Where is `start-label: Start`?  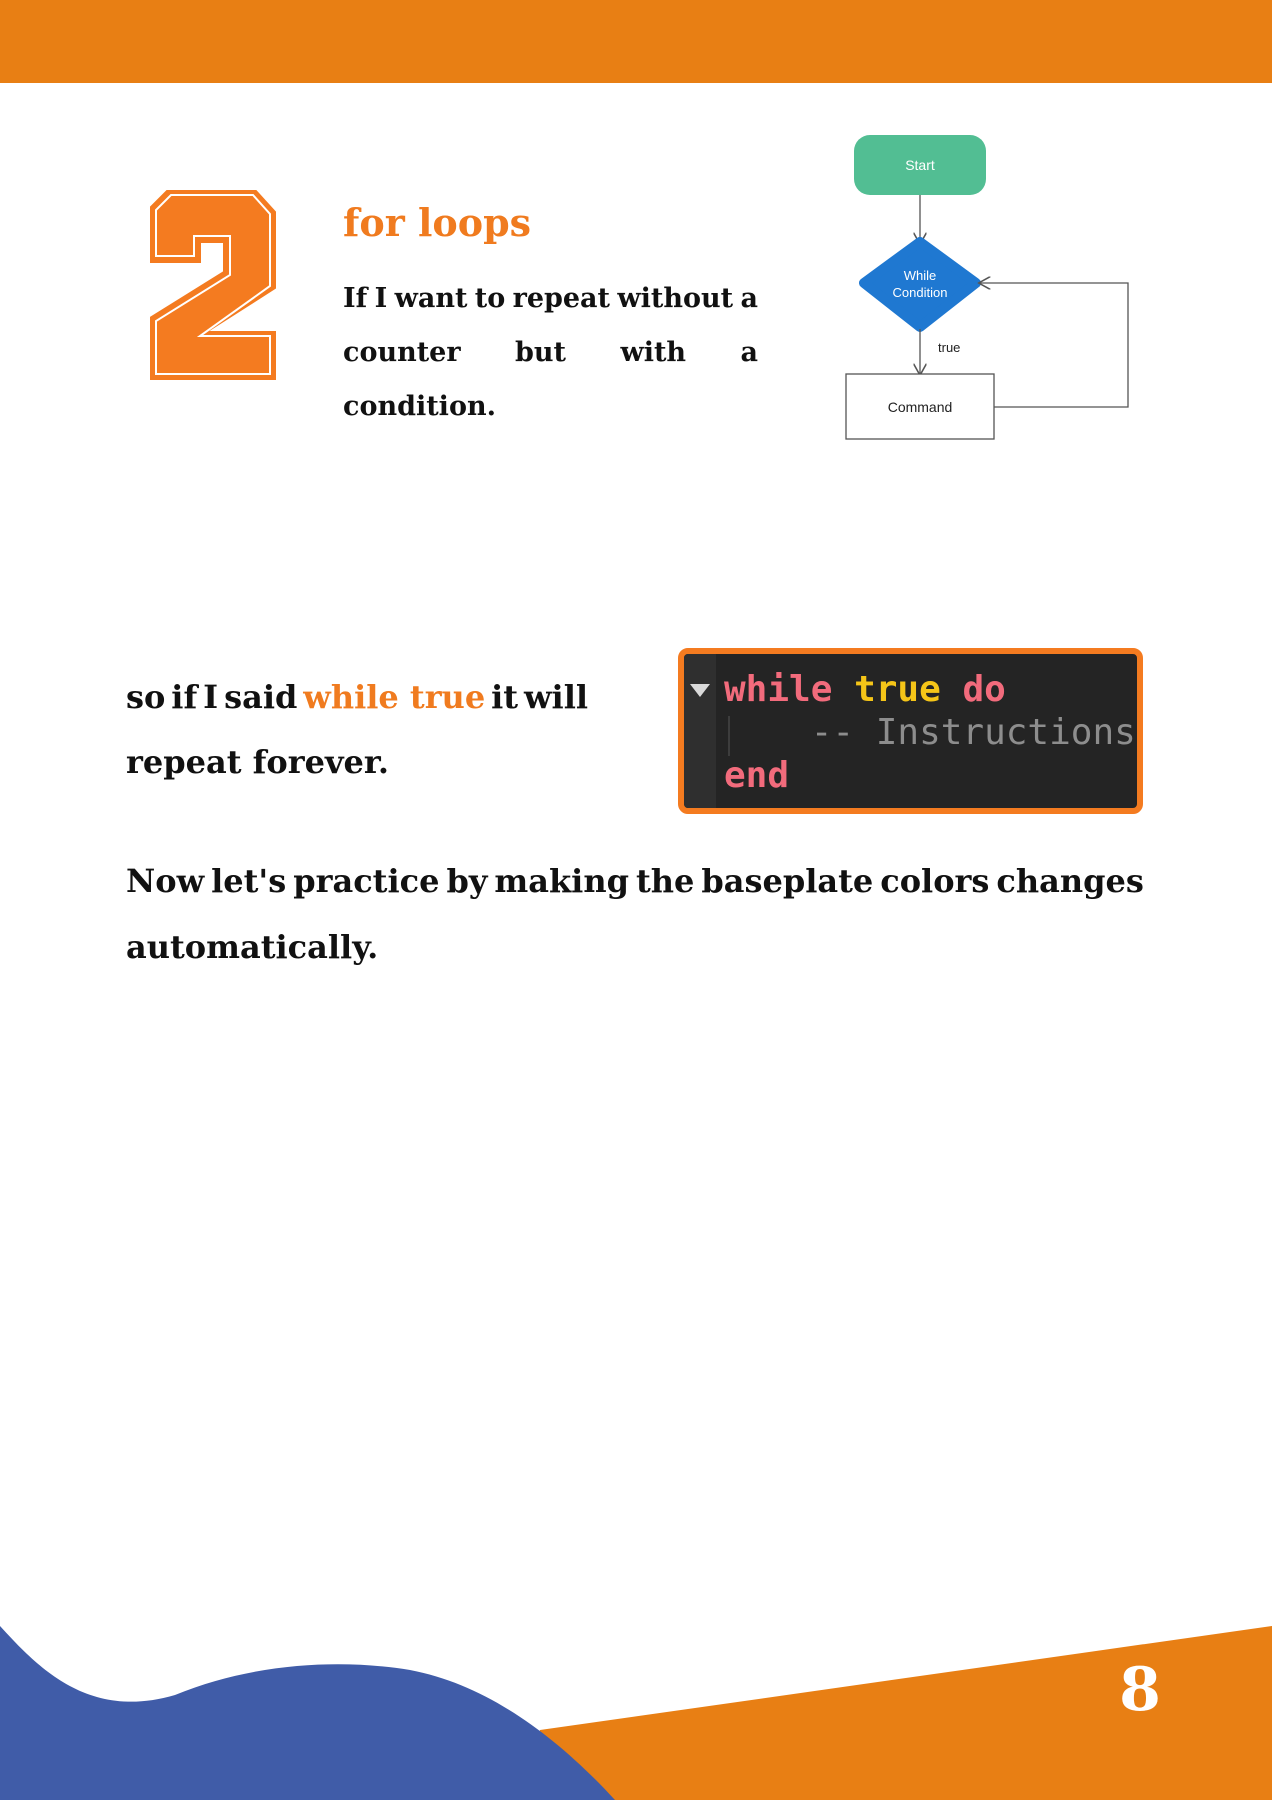 start-label: Start is located at coordinates (920, 165).